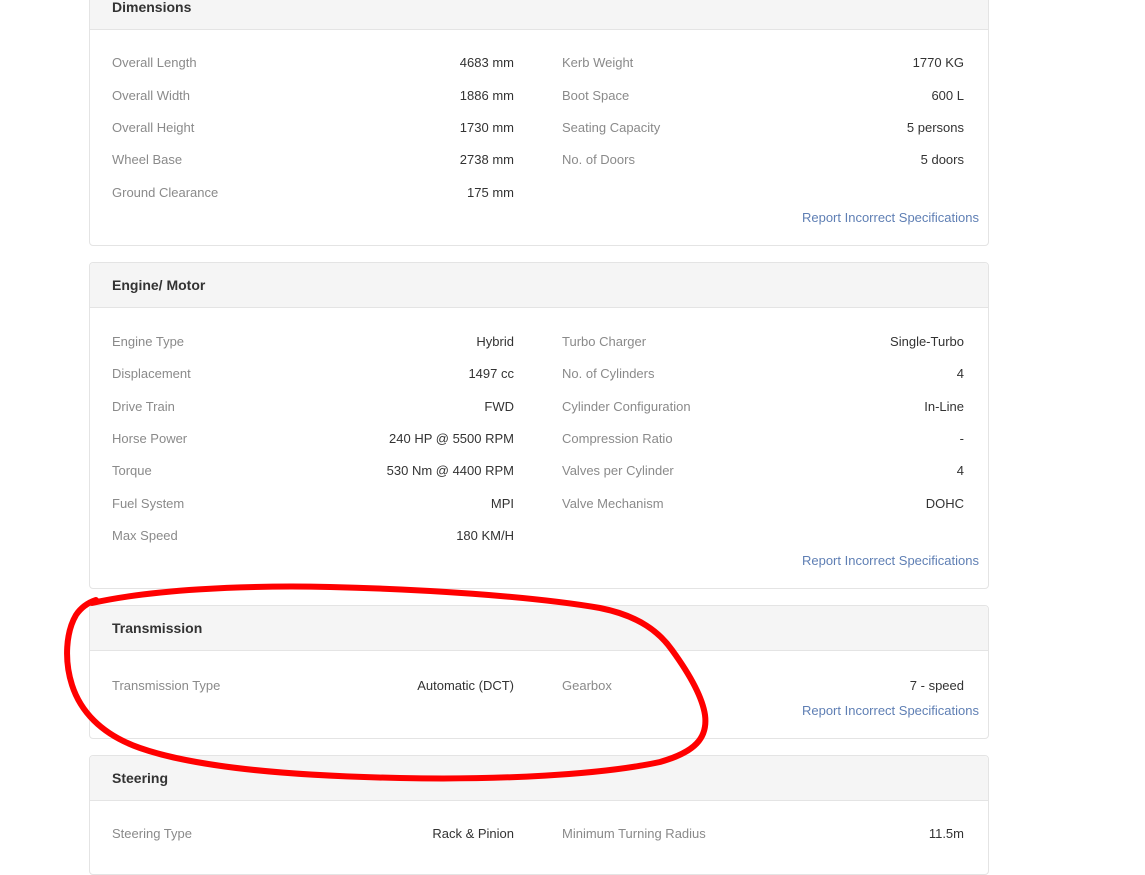 The width and height of the screenshot is (1145, 875). What do you see at coordinates (539, 15) in the screenshot?
I see `dimensions-card-header: Dimensions` at bounding box center [539, 15].